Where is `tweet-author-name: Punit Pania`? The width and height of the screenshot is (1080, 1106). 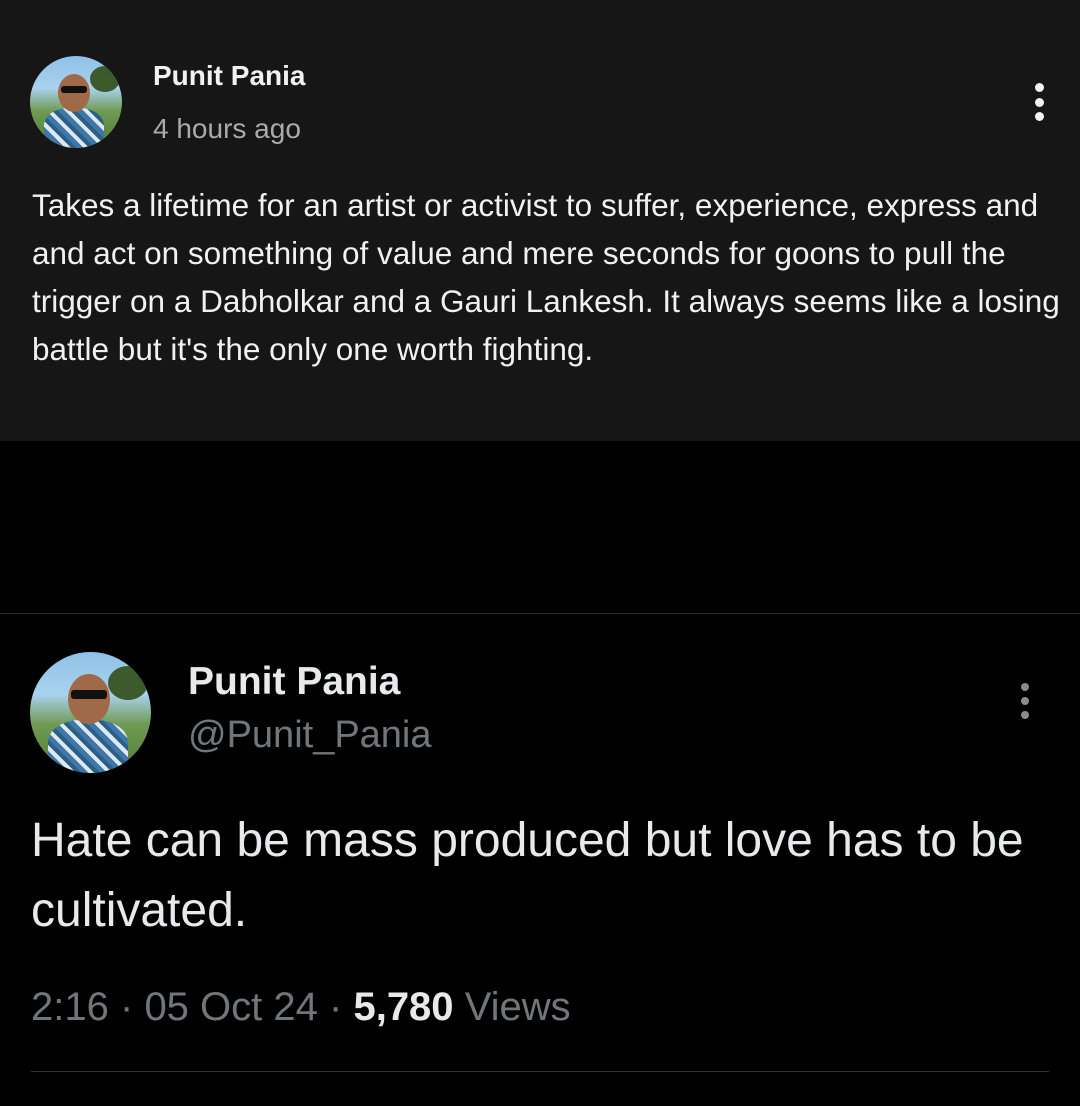 tweet-author-name: Punit Pania is located at coordinates (294, 682).